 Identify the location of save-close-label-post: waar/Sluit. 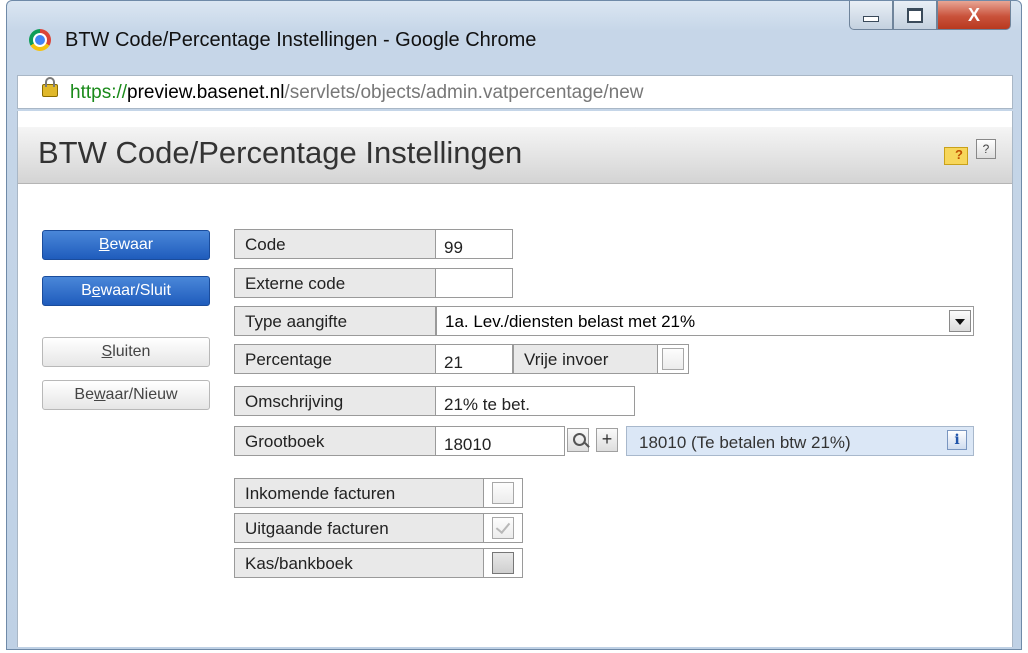
(135, 290).